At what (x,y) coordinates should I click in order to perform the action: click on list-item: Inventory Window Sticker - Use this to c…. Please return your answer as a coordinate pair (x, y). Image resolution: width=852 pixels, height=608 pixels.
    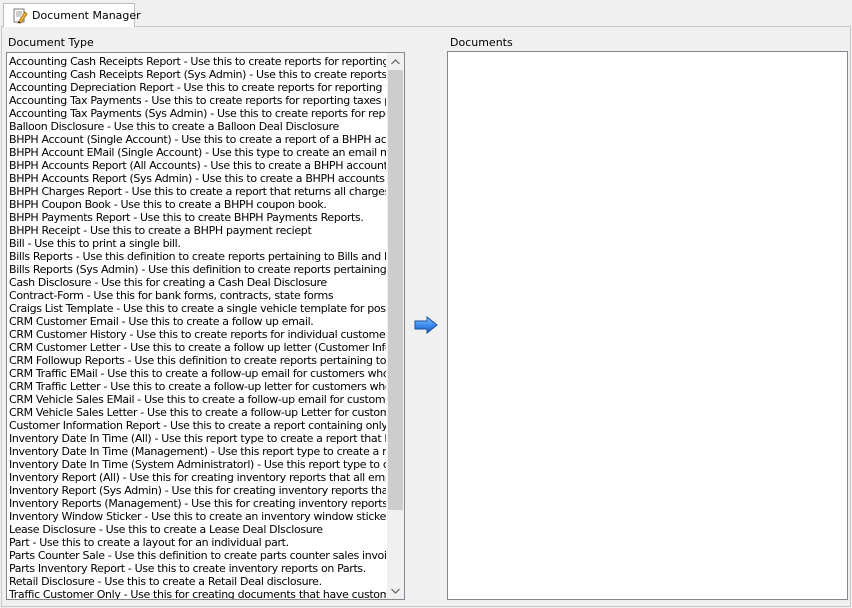
    Looking at the image, I should click on (197, 516).